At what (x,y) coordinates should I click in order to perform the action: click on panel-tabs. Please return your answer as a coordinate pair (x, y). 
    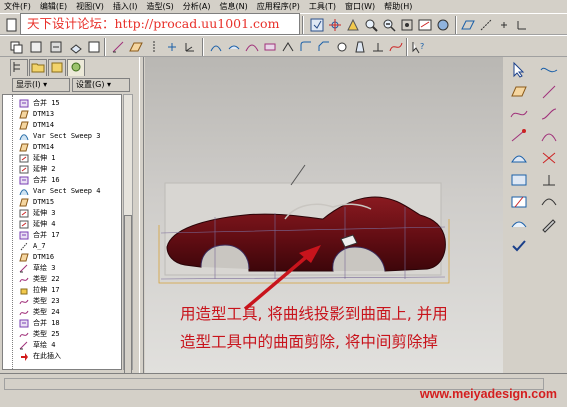
    Looking at the image, I should click on (70, 67).